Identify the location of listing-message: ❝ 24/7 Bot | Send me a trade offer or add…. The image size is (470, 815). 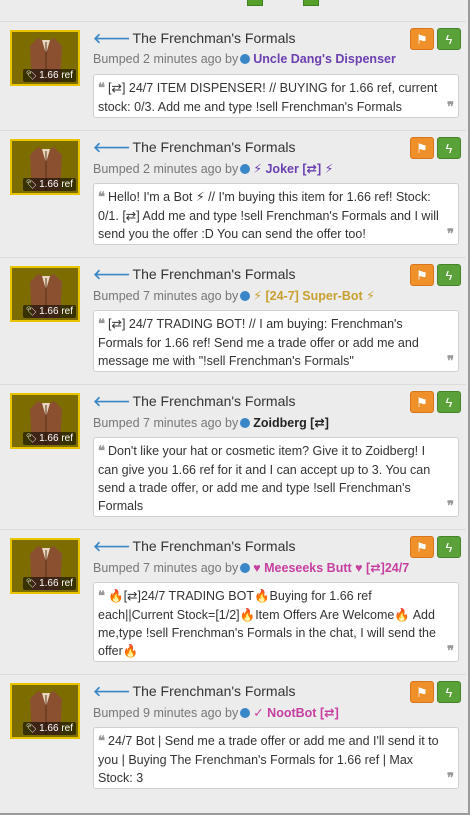
(276, 758).